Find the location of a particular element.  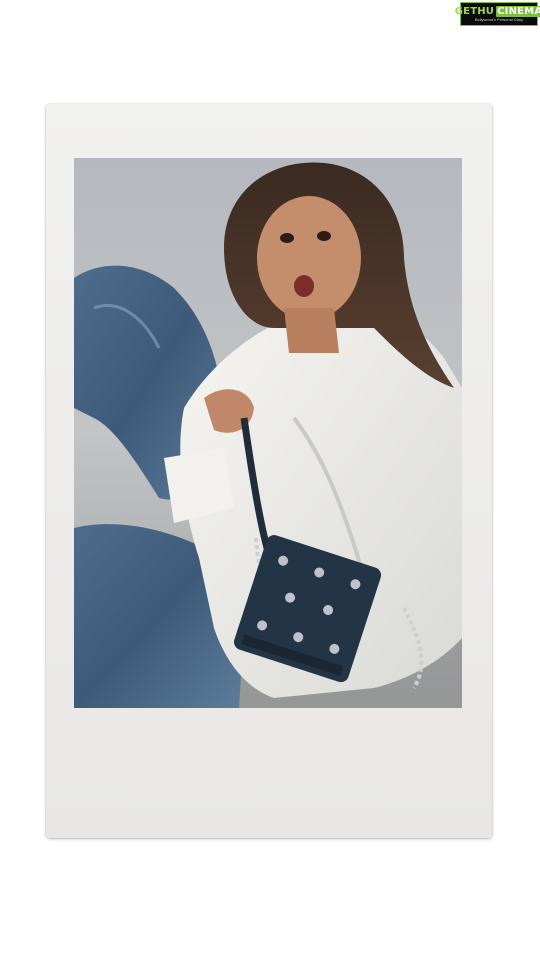

gethu-cinema-watermark: GETHU CINEMA Bollywood's Personal Diary is located at coordinates (497, 14).